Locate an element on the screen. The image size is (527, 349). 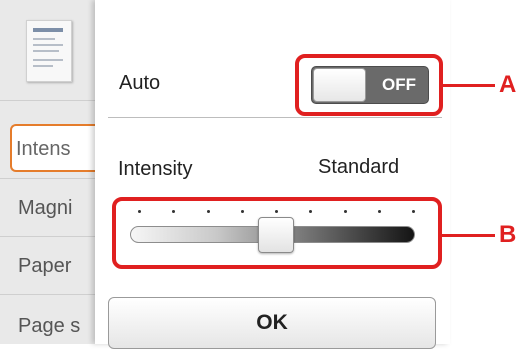
ok-button: OK is located at coordinates (272, 323).